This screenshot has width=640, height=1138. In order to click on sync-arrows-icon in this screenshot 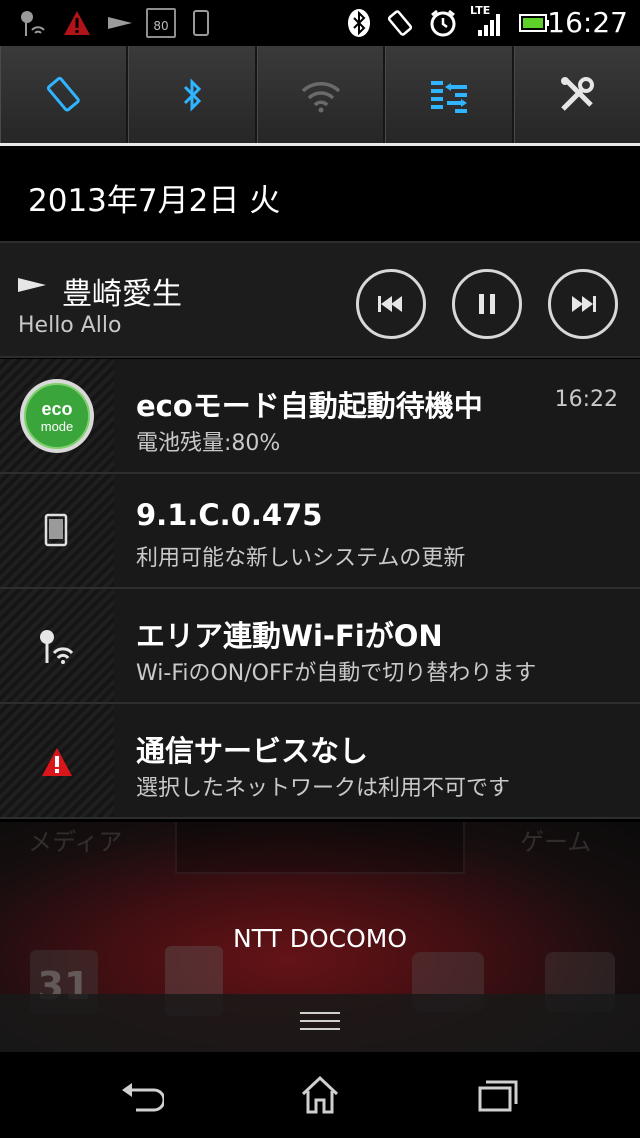, I will do `click(448, 96)`.